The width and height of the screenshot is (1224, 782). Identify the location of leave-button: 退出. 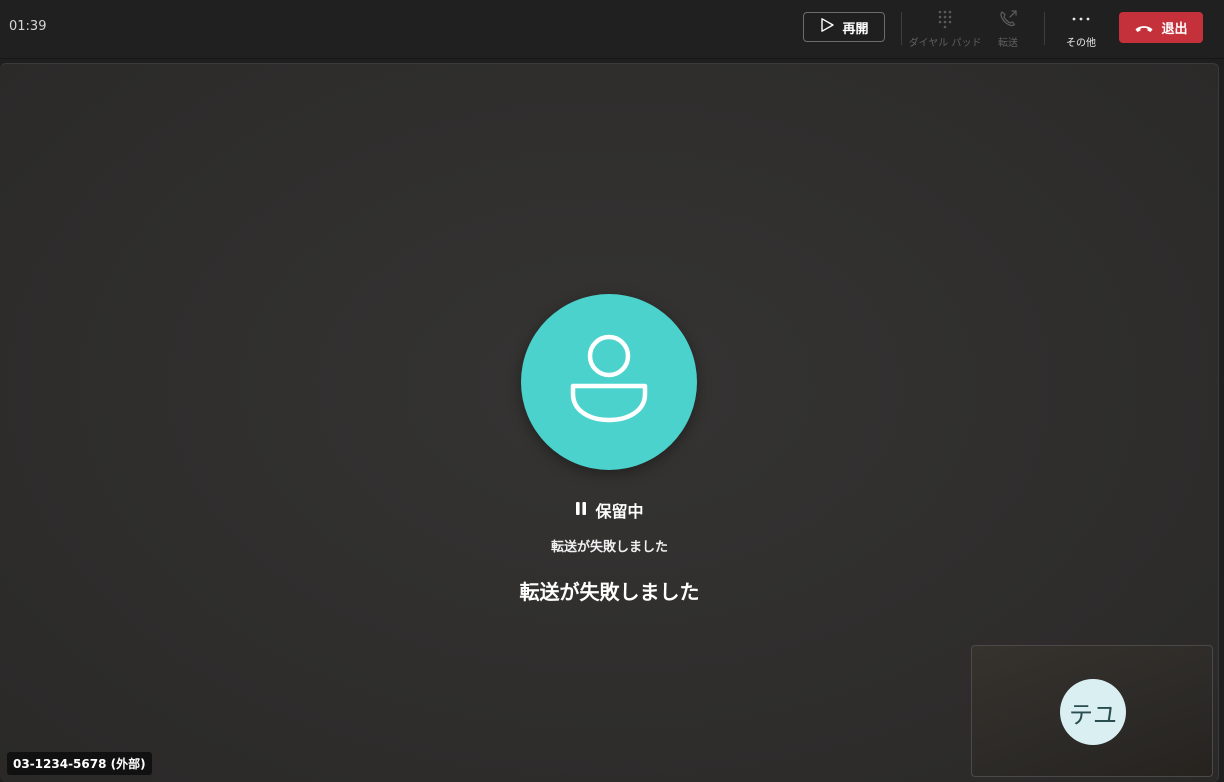
(1161, 27).